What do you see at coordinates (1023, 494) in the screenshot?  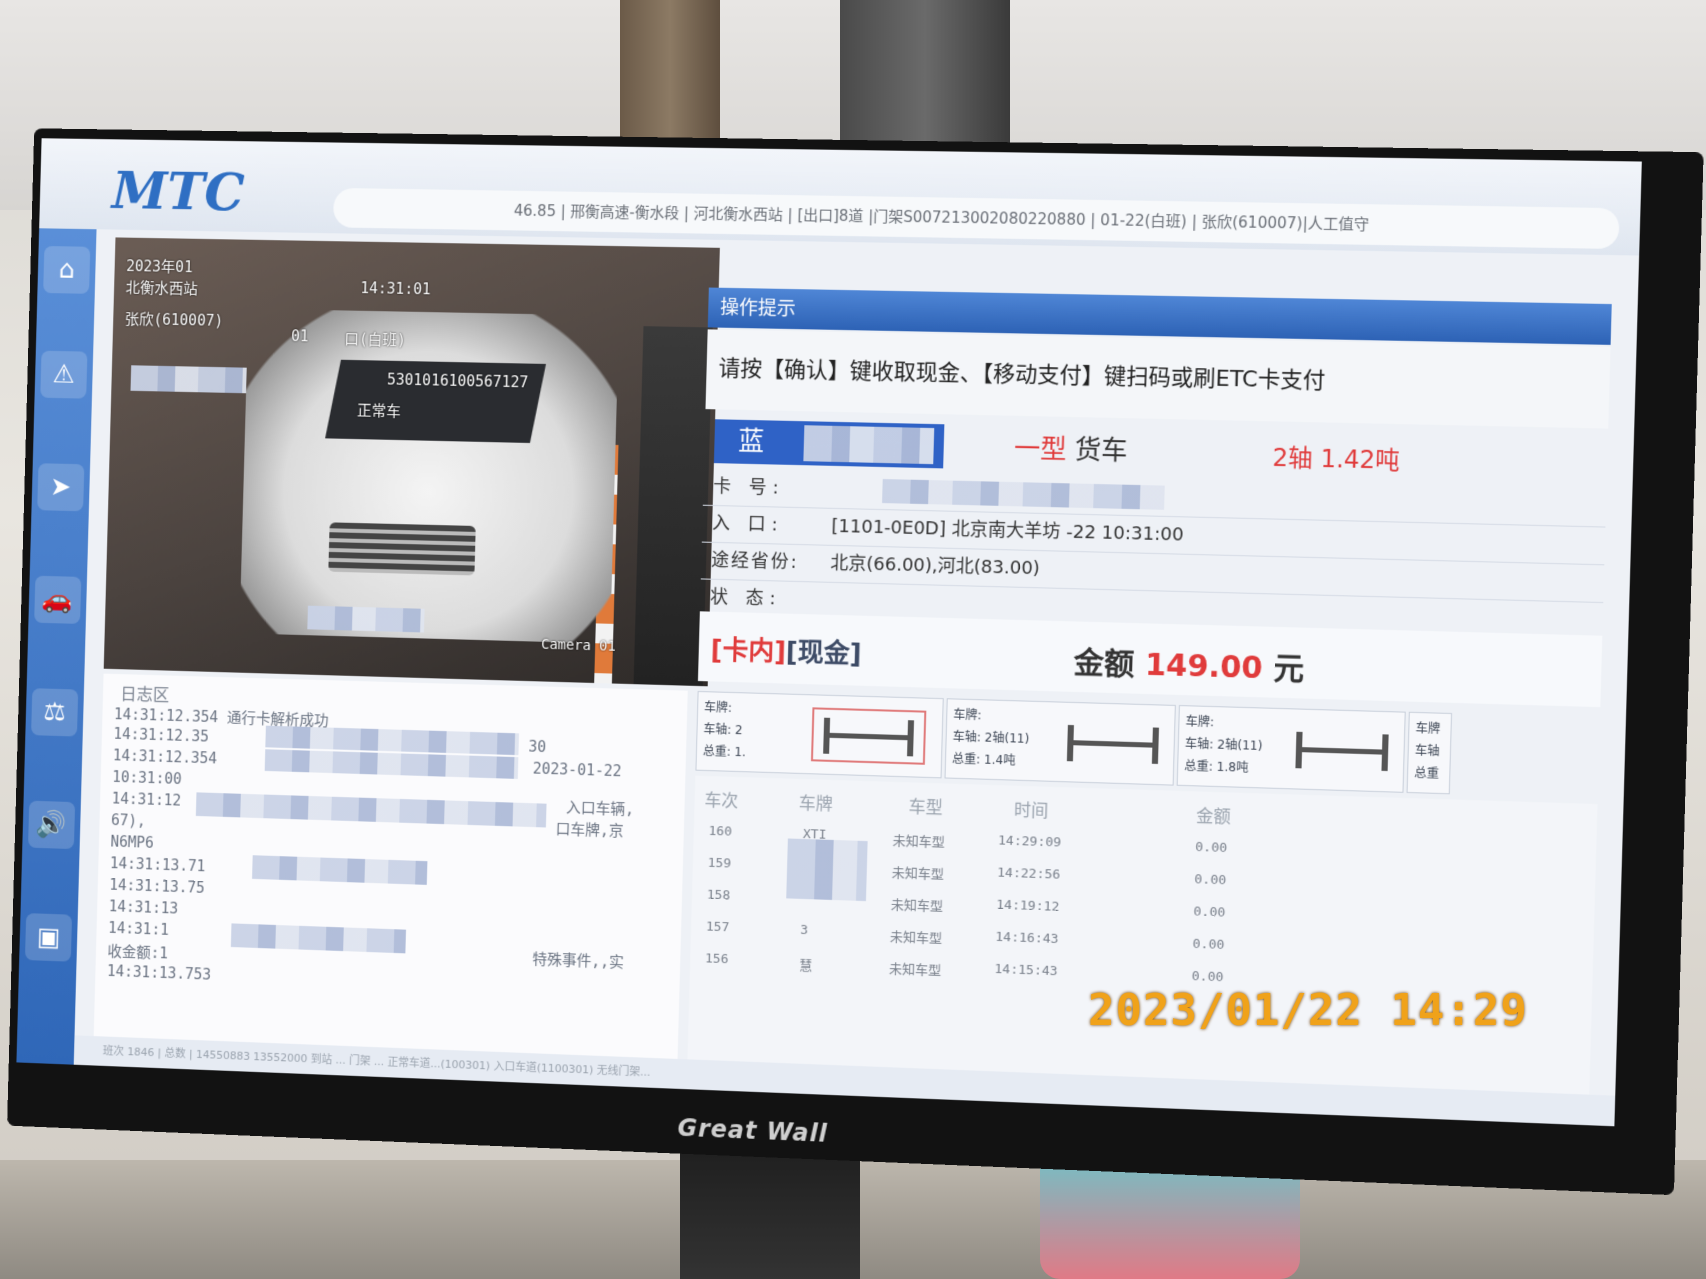 I see `redacted-card-number` at bounding box center [1023, 494].